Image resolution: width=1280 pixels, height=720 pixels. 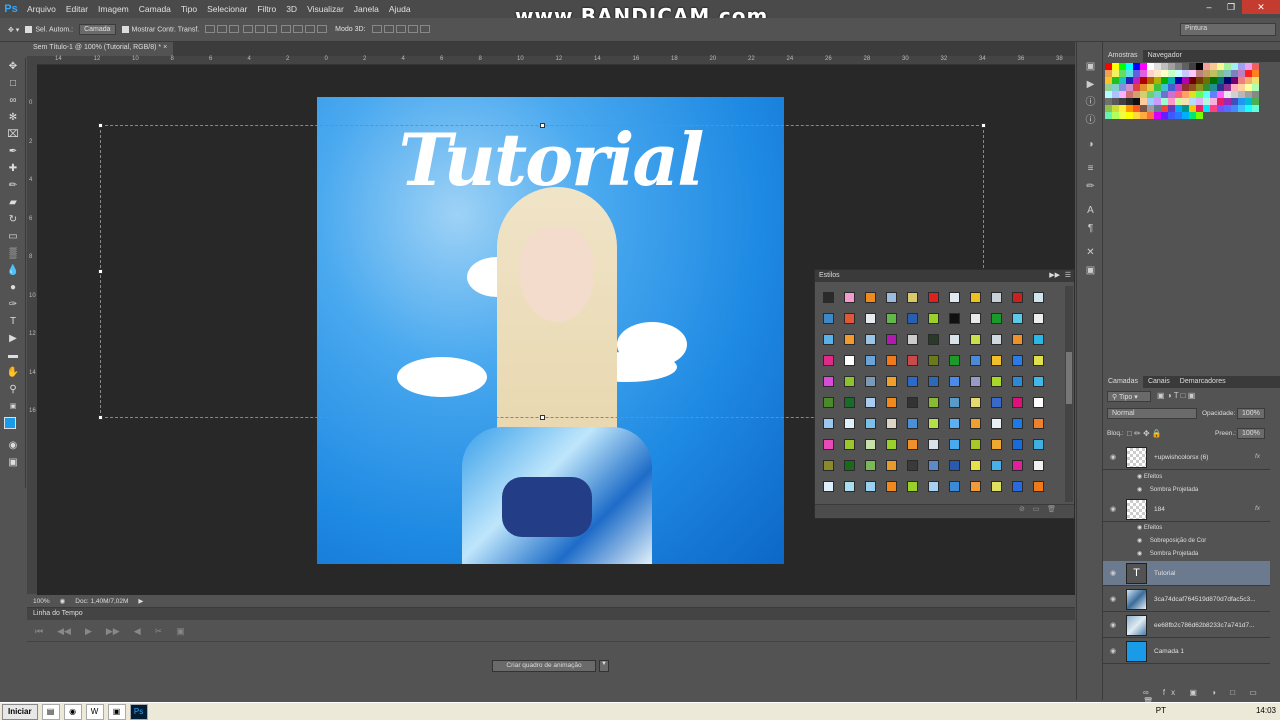 I want to click on auto-select-checkbox: Sel. Autom.:, so click(x=49, y=29).